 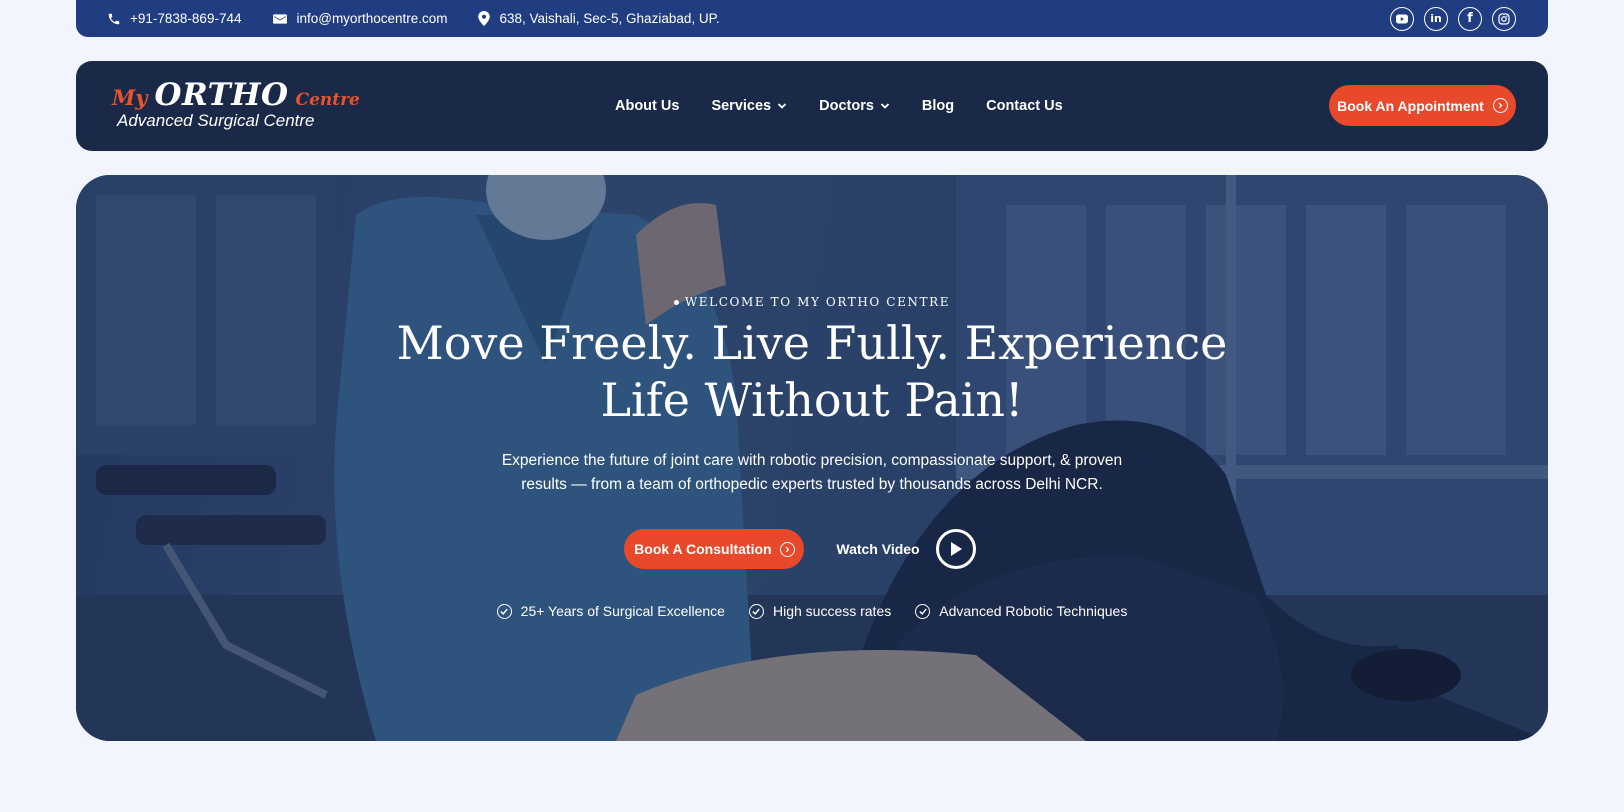 What do you see at coordinates (846, 106) in the screenshot?
I see `nav-item-label: Doctors` at bounding box center [846, 106].